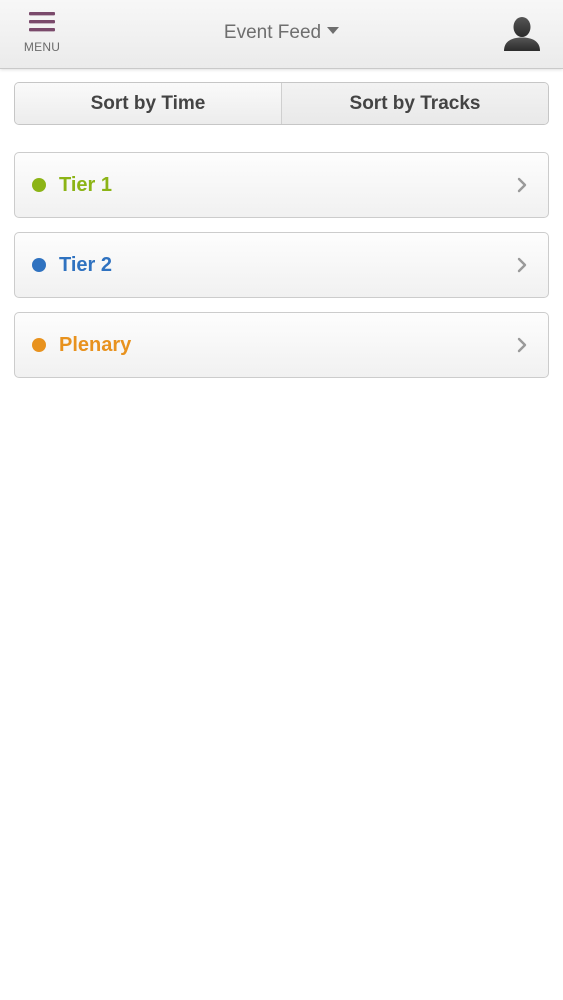 The image size is (563, 1000). What do you see at coordinates (281, 185) in the screenshot?
I see `track-row-tier-1: Tier 1` at bounding box center [281, 185].